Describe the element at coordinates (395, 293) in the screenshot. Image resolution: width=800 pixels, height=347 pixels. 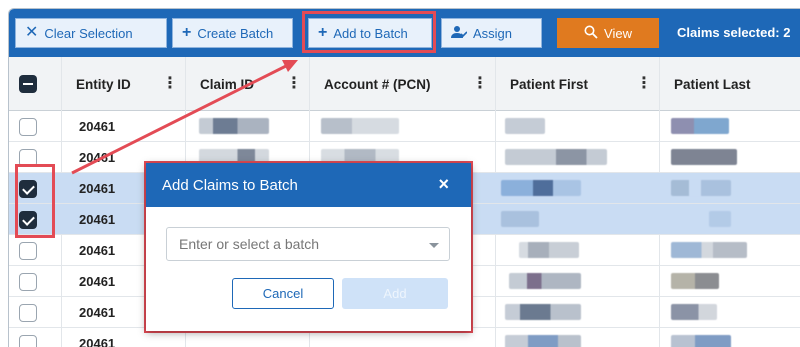
I see `add-button: Add` at that location.